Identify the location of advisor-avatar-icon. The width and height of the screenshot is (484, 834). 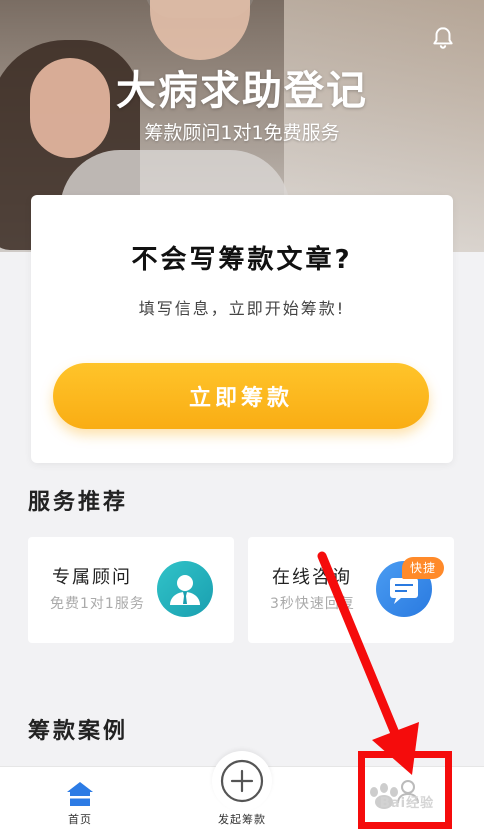
(185, 589).